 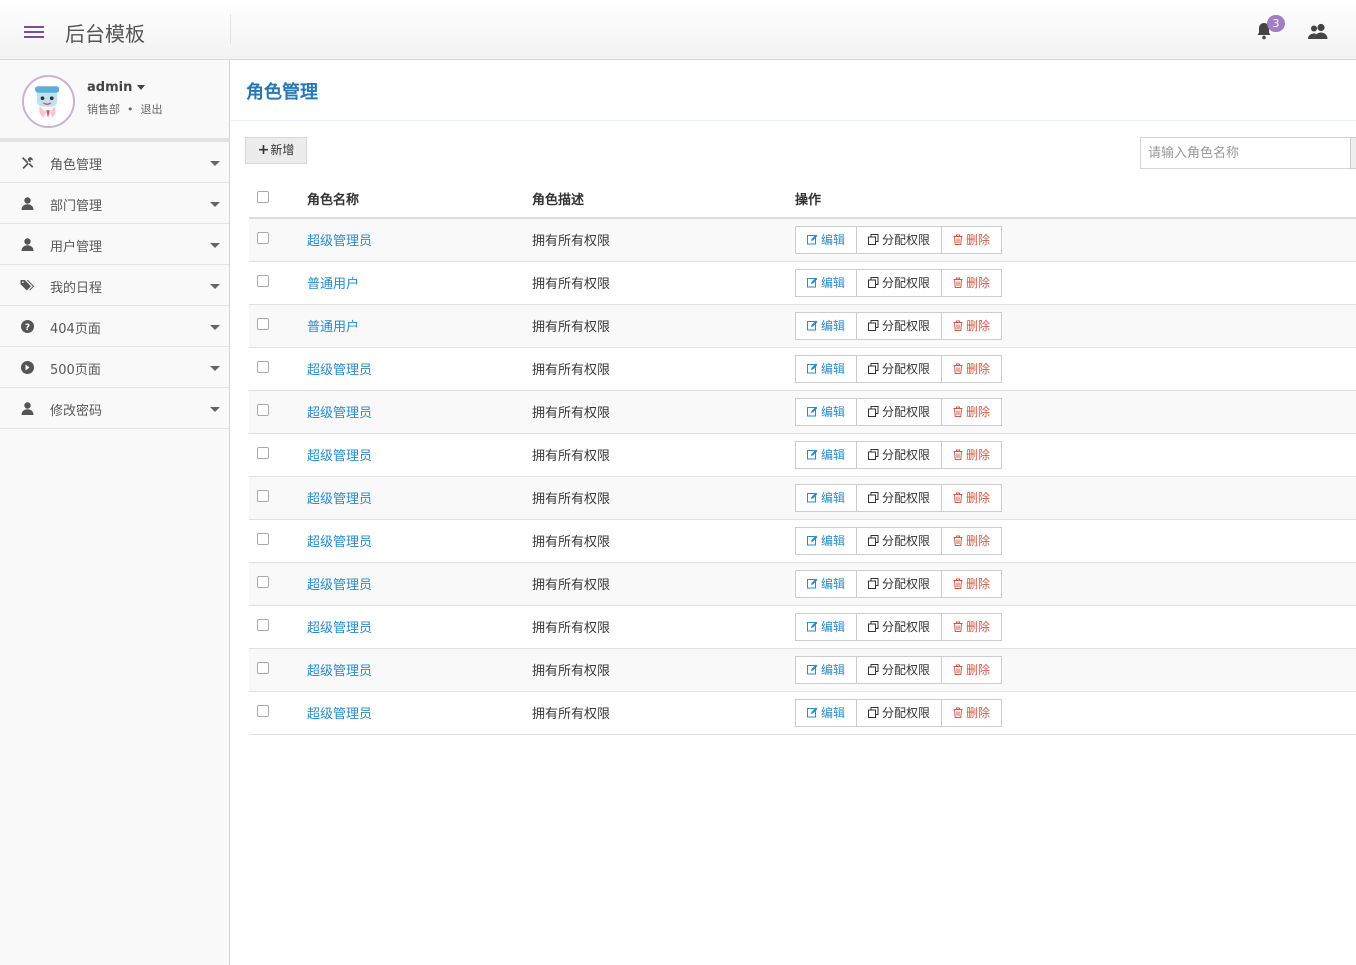 What do you see at coordinates (278, 369) in the screenshot?
I see `row-checkbox-cell` at bounding box center [278, 369].